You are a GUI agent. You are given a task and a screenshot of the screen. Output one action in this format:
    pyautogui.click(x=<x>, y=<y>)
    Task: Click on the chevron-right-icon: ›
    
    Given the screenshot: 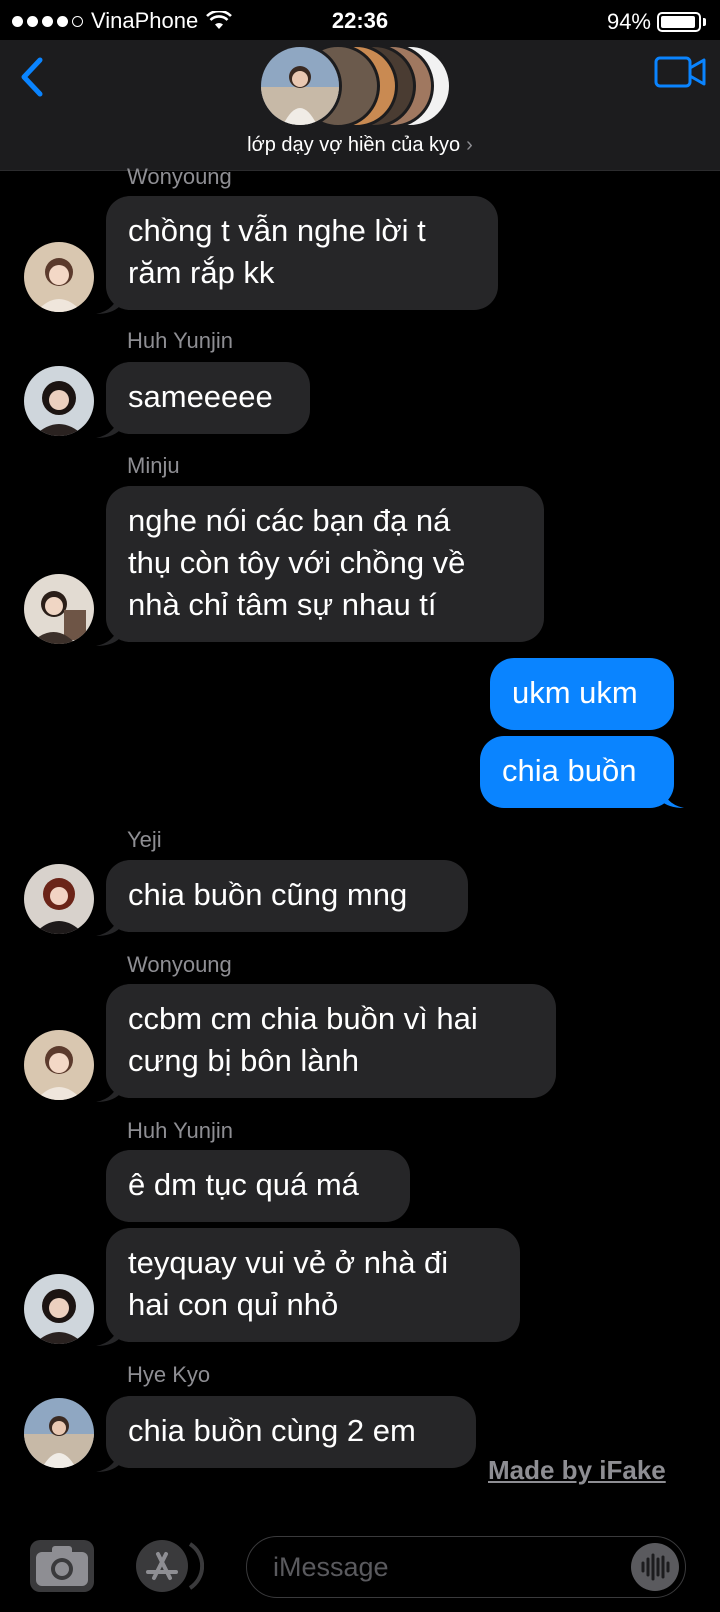 What is the action you would take?
    pyautogui.click(x=469, y=145)
    